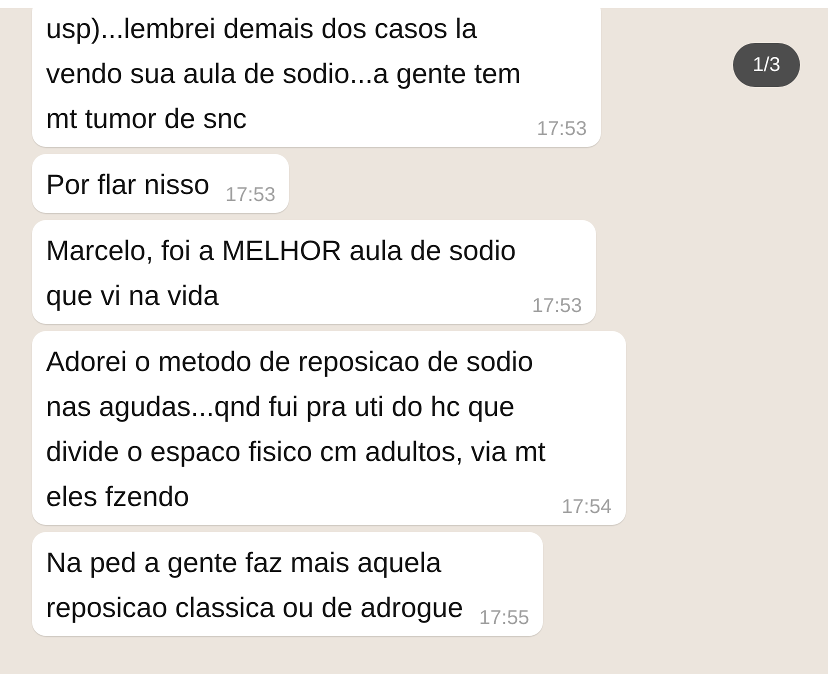 This screenshot has height=674, width=828. I want to click on message-text: Marcelo, foi a MELHOR aula de sodio que vi na vida, so click(281, 273).